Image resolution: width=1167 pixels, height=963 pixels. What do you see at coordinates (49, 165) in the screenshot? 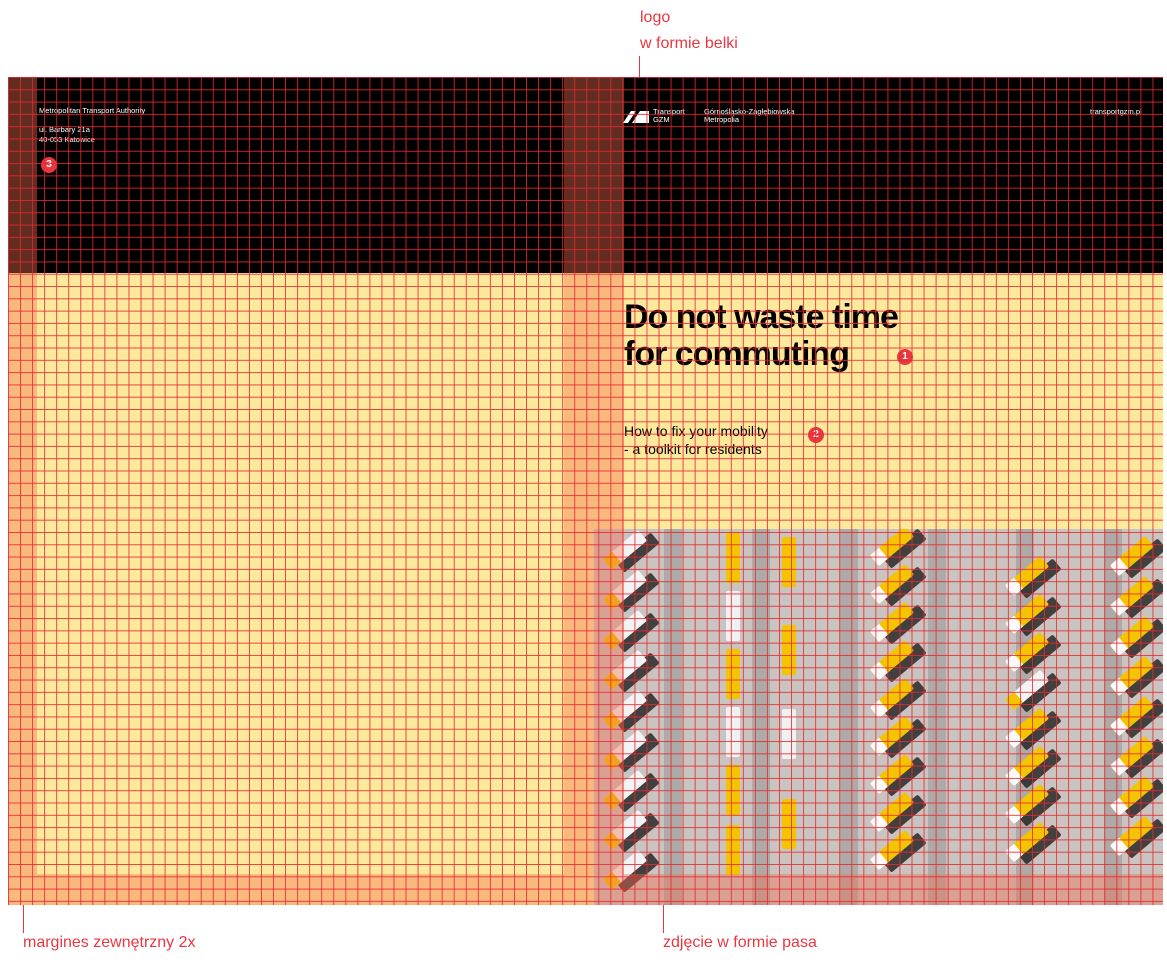
I see `marker-3: 3` at bounding box center [49, 165].